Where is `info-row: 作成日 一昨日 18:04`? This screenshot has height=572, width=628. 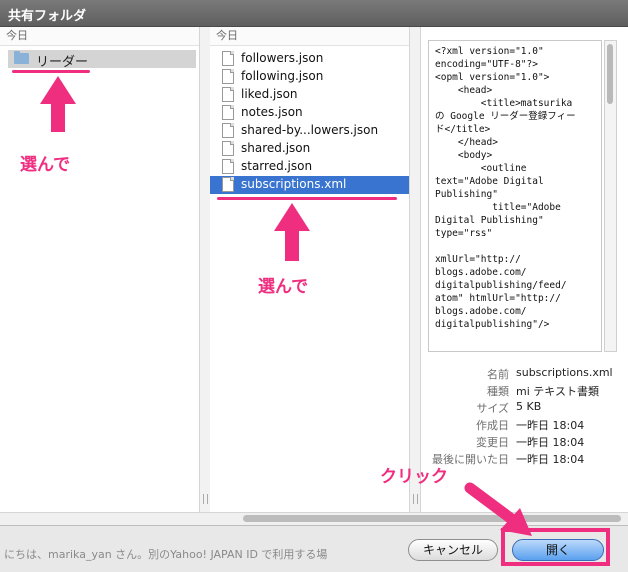
info-row: 作成日 一昨日 18:04 is located at coordinates (520, 425).